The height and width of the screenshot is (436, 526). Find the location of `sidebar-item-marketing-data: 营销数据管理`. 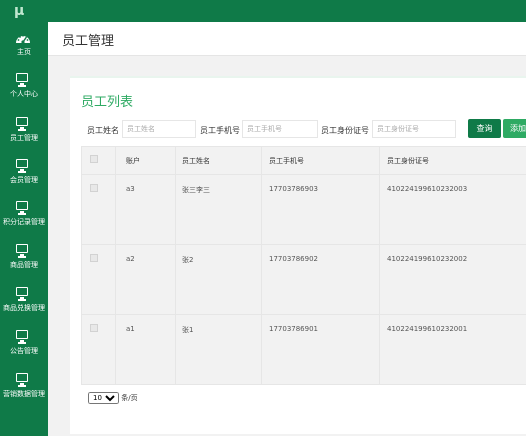

sidebar-item-marketing-data: 营销数据管理 is located at coordinates (24, 393).